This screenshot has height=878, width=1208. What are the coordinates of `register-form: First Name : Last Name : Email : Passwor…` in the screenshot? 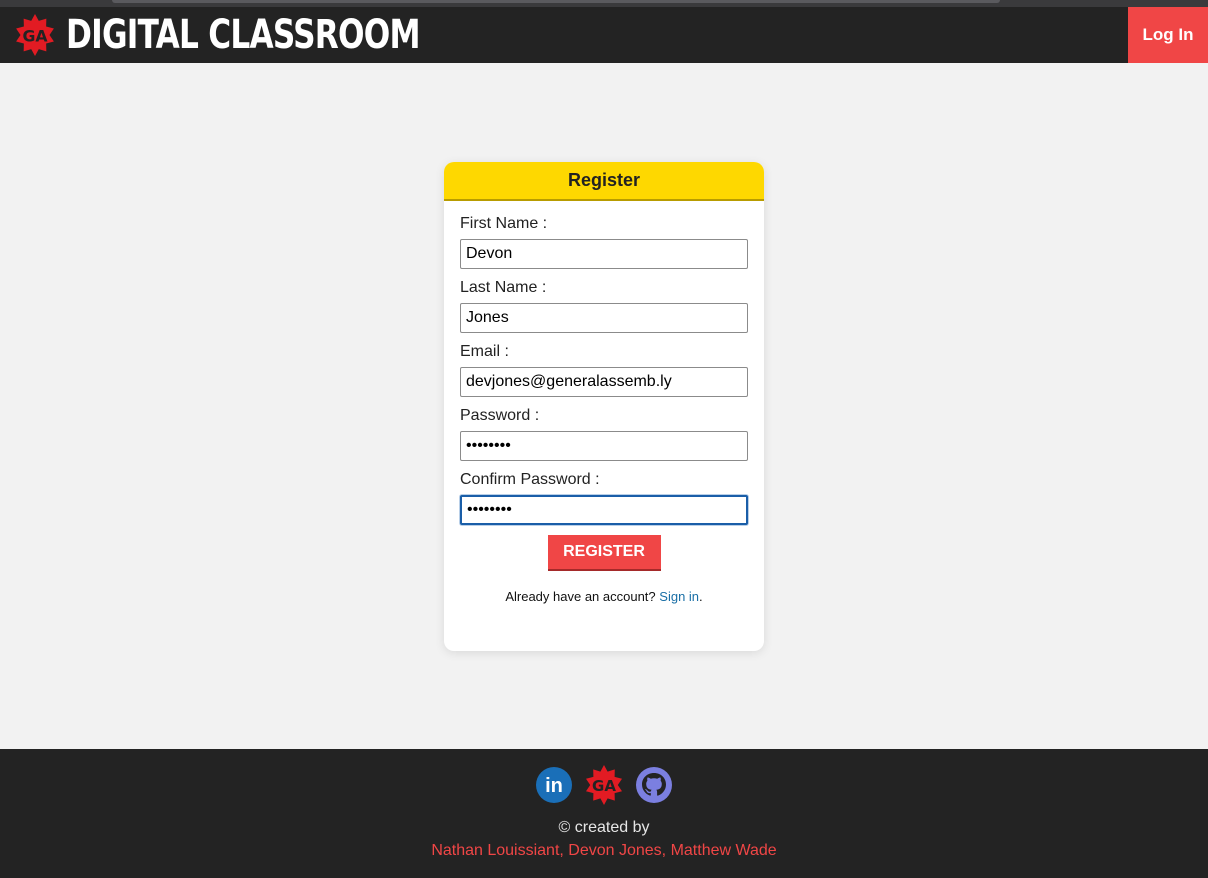 It's located at (604, 402).